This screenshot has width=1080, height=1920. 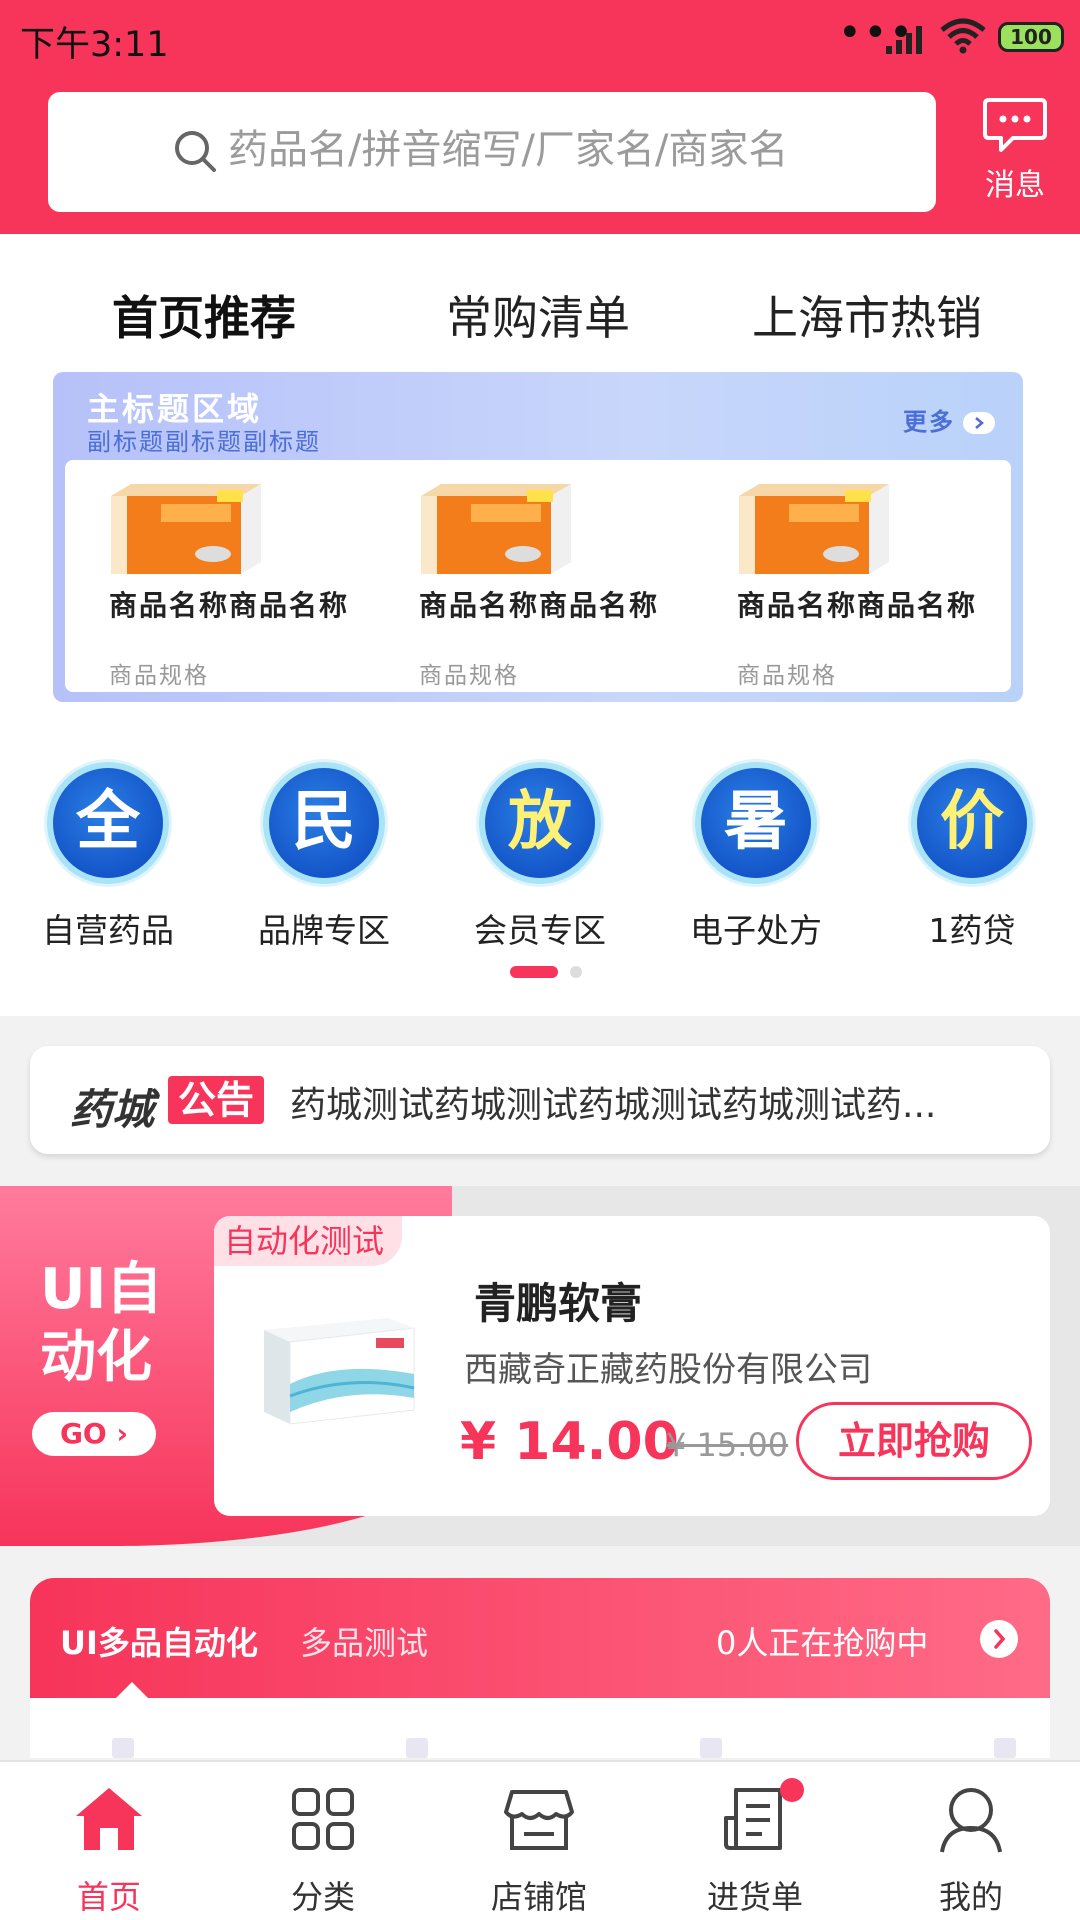 I want to click on category-self-operated: 全 自营药品, so click(x=108, y=857).